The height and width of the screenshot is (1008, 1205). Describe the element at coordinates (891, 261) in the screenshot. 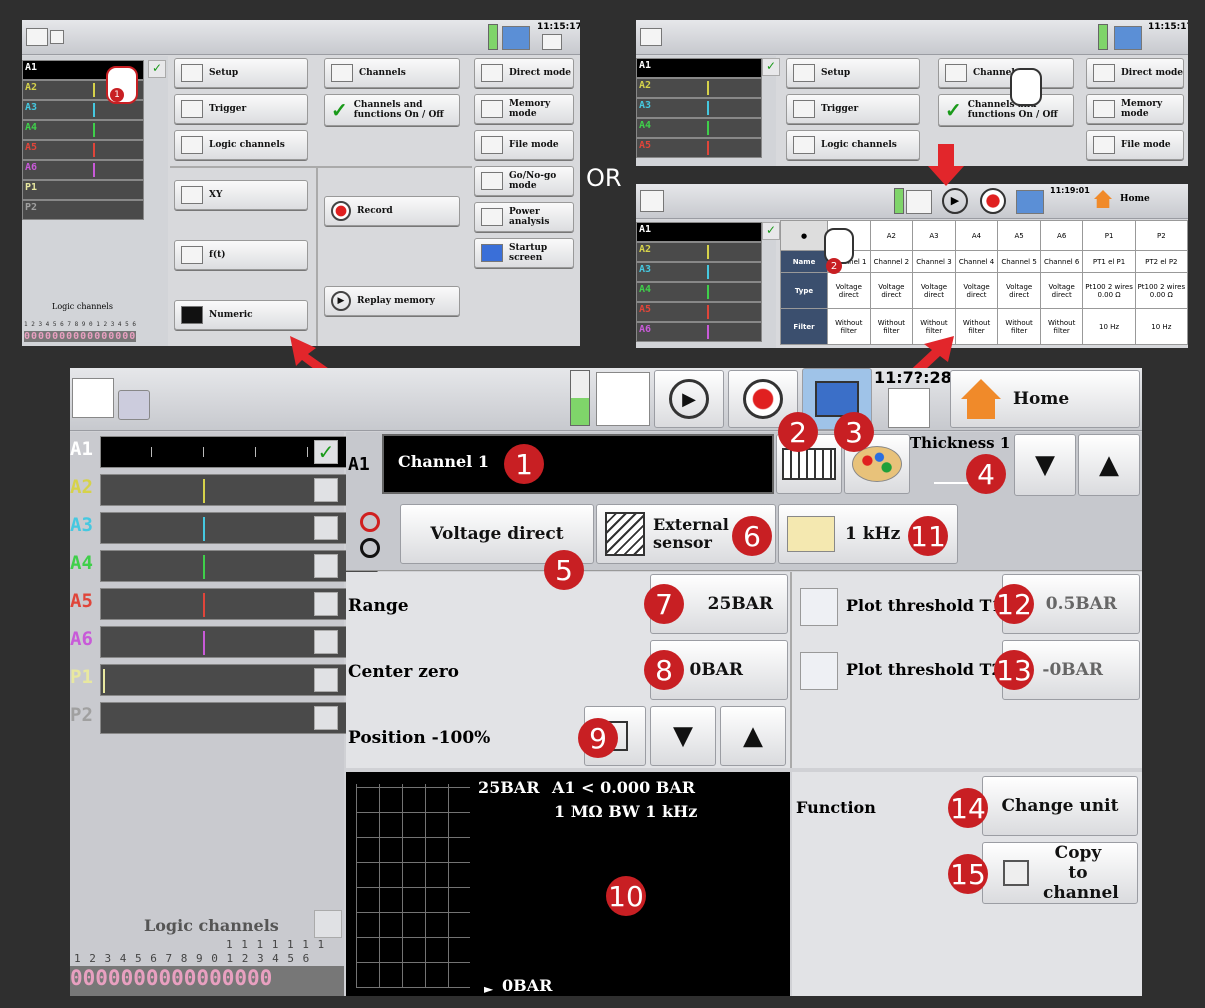

I see `table-cell: Channel 2` at that location.